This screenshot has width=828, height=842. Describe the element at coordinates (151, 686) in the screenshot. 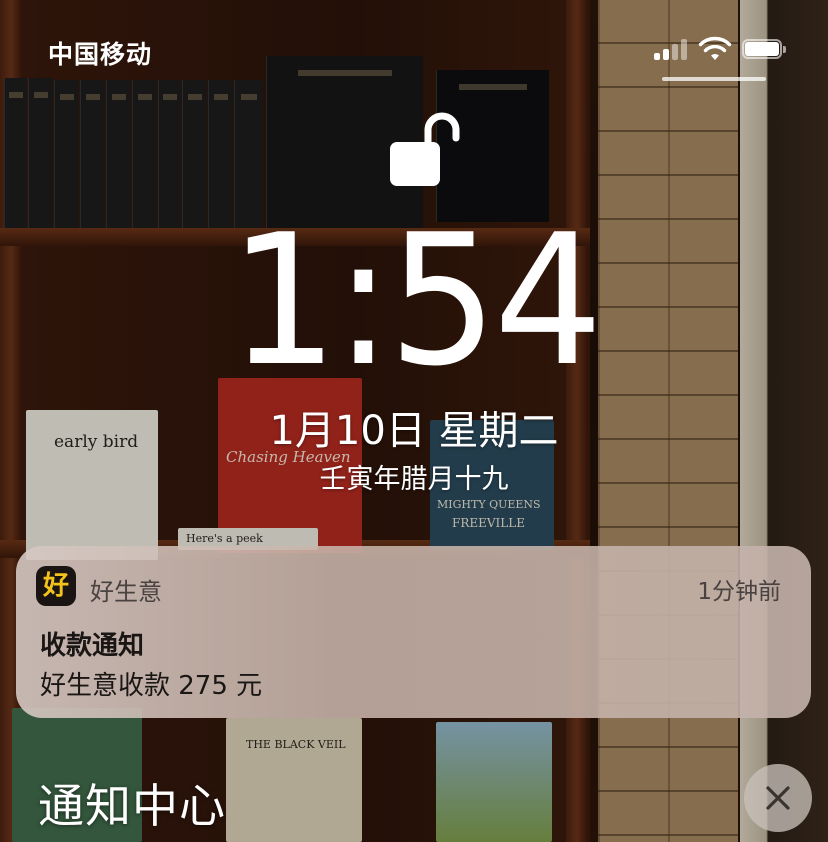

I see `notification-body: 好生意收款 275 元` at that location.